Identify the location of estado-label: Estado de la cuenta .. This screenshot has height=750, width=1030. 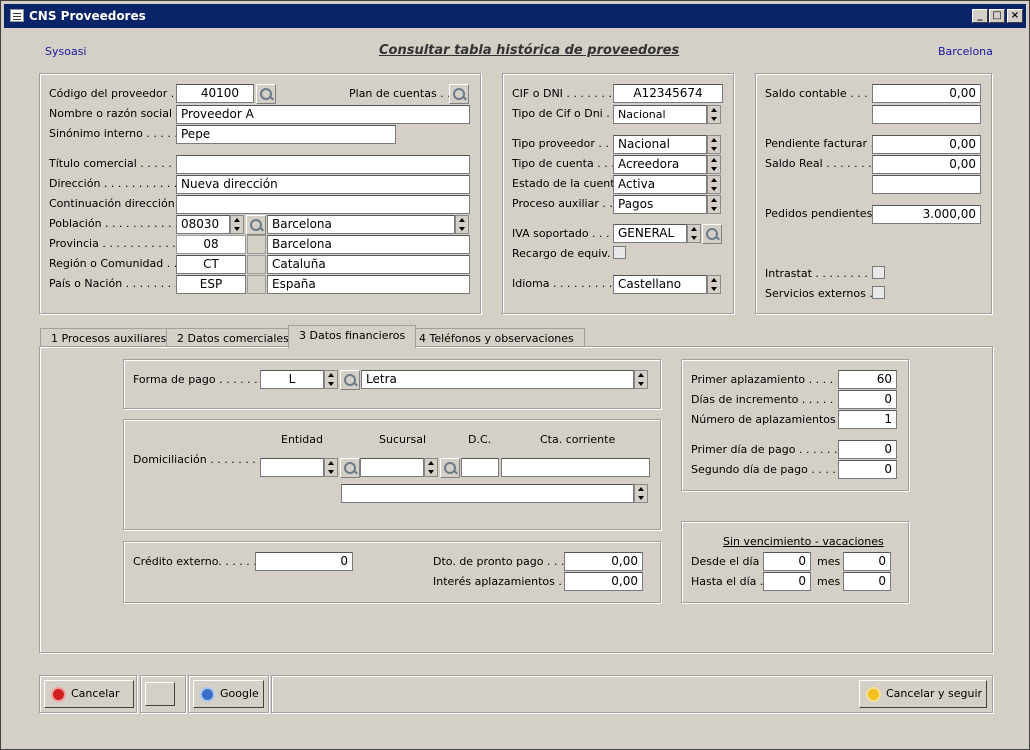
(570, 183).